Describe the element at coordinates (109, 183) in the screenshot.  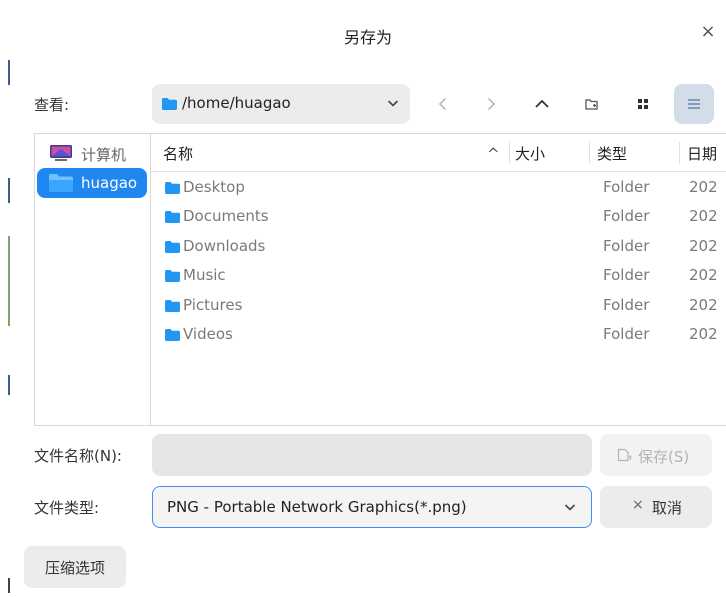
I see `sidebar-item-label: huagao` at that location.